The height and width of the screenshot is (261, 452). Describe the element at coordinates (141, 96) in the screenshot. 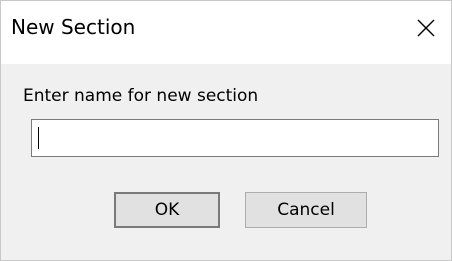

I see `section-name-label: Enter name for new section` at that location.